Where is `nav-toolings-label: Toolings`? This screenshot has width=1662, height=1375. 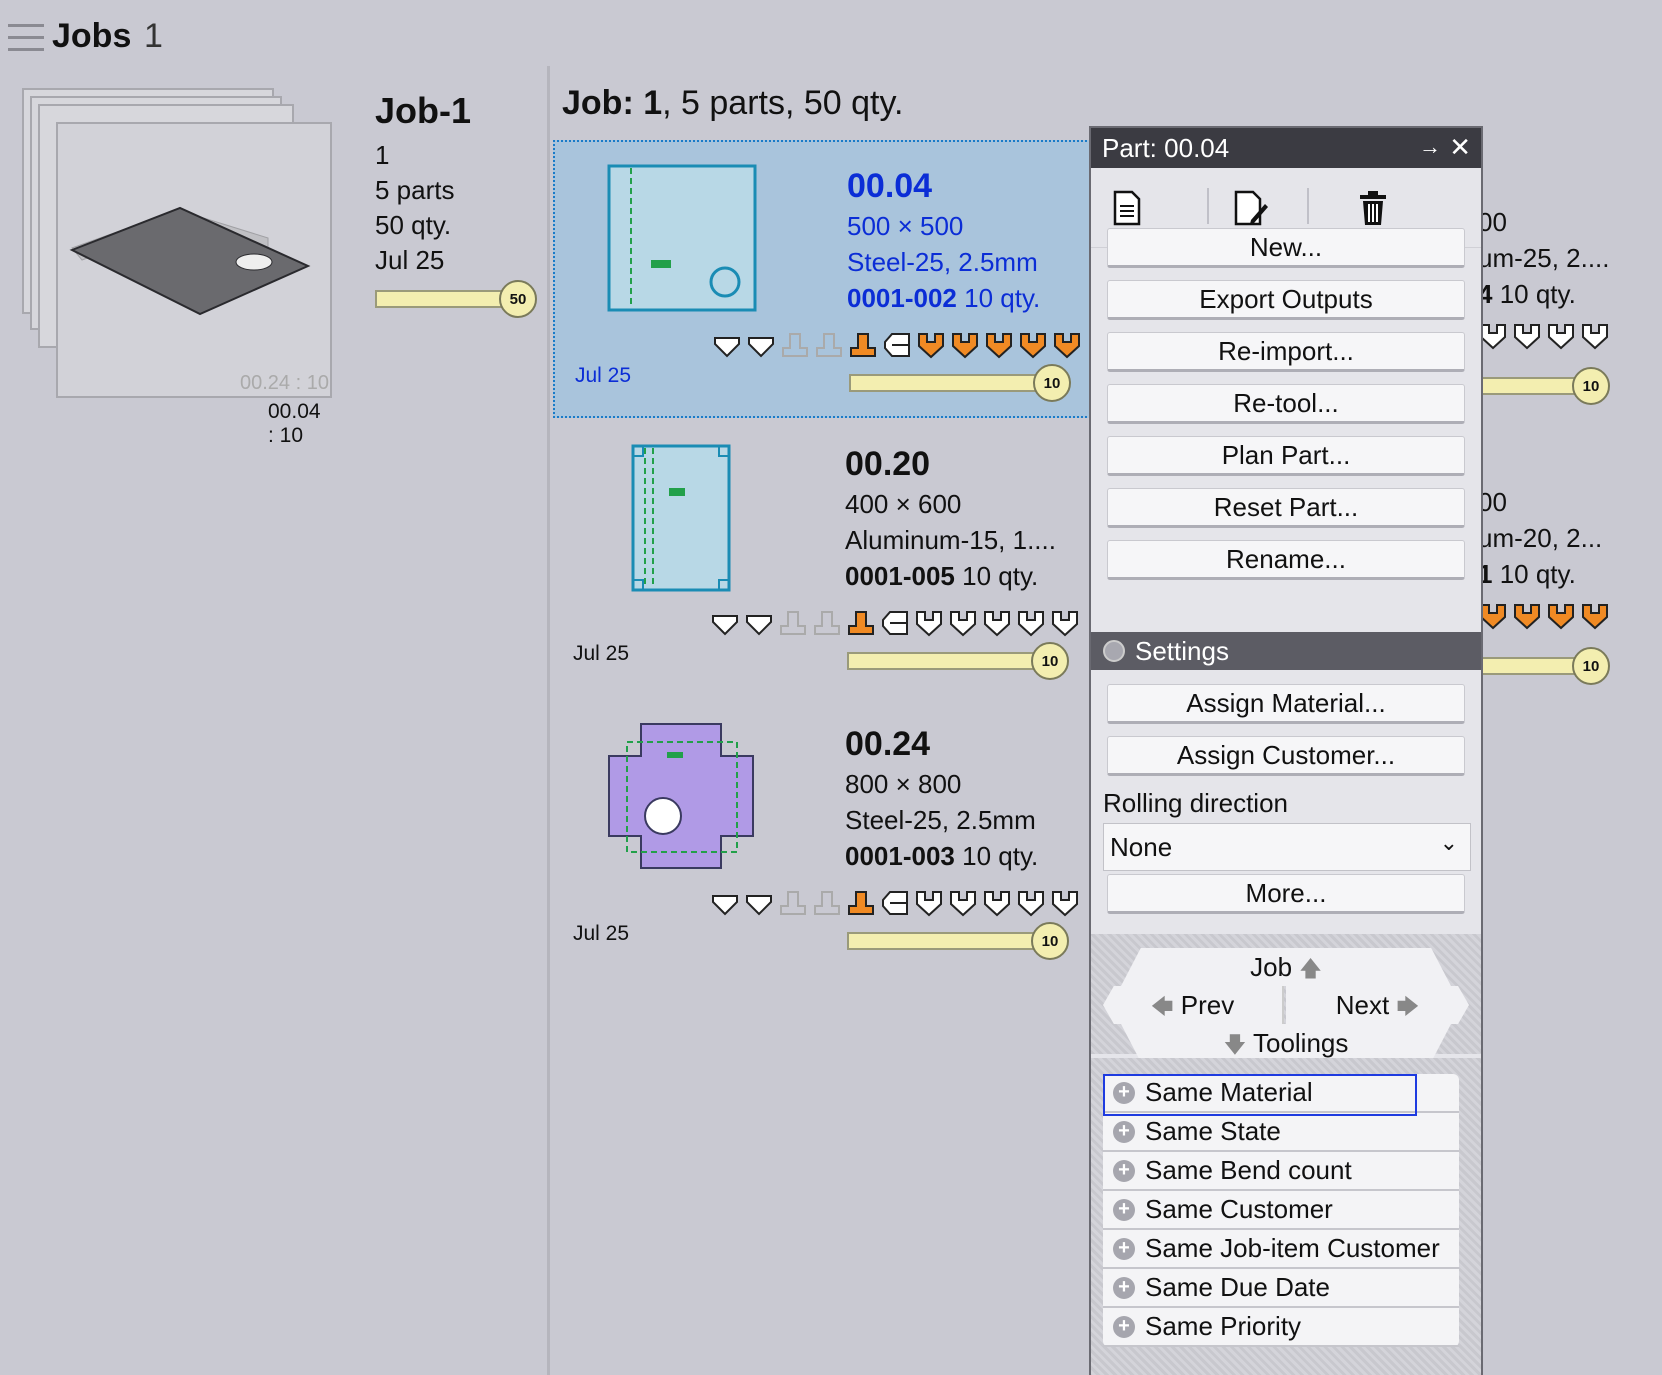 nav-toolings-label: Toolings is located at coordinates (1300, 1043).